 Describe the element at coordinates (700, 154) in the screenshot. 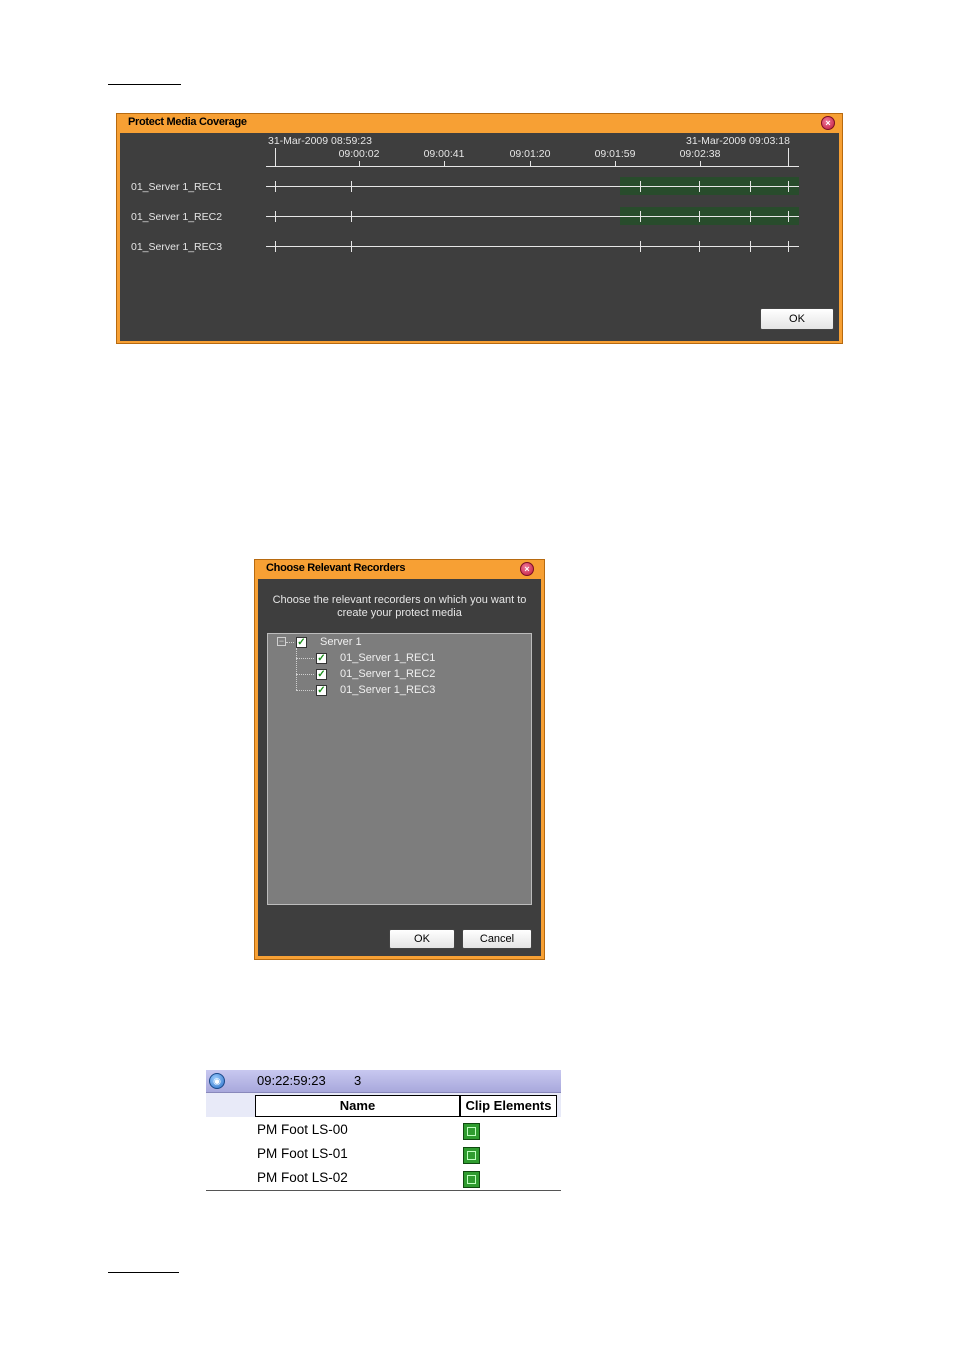

I see `tick-label: 09:02:38` at that location.